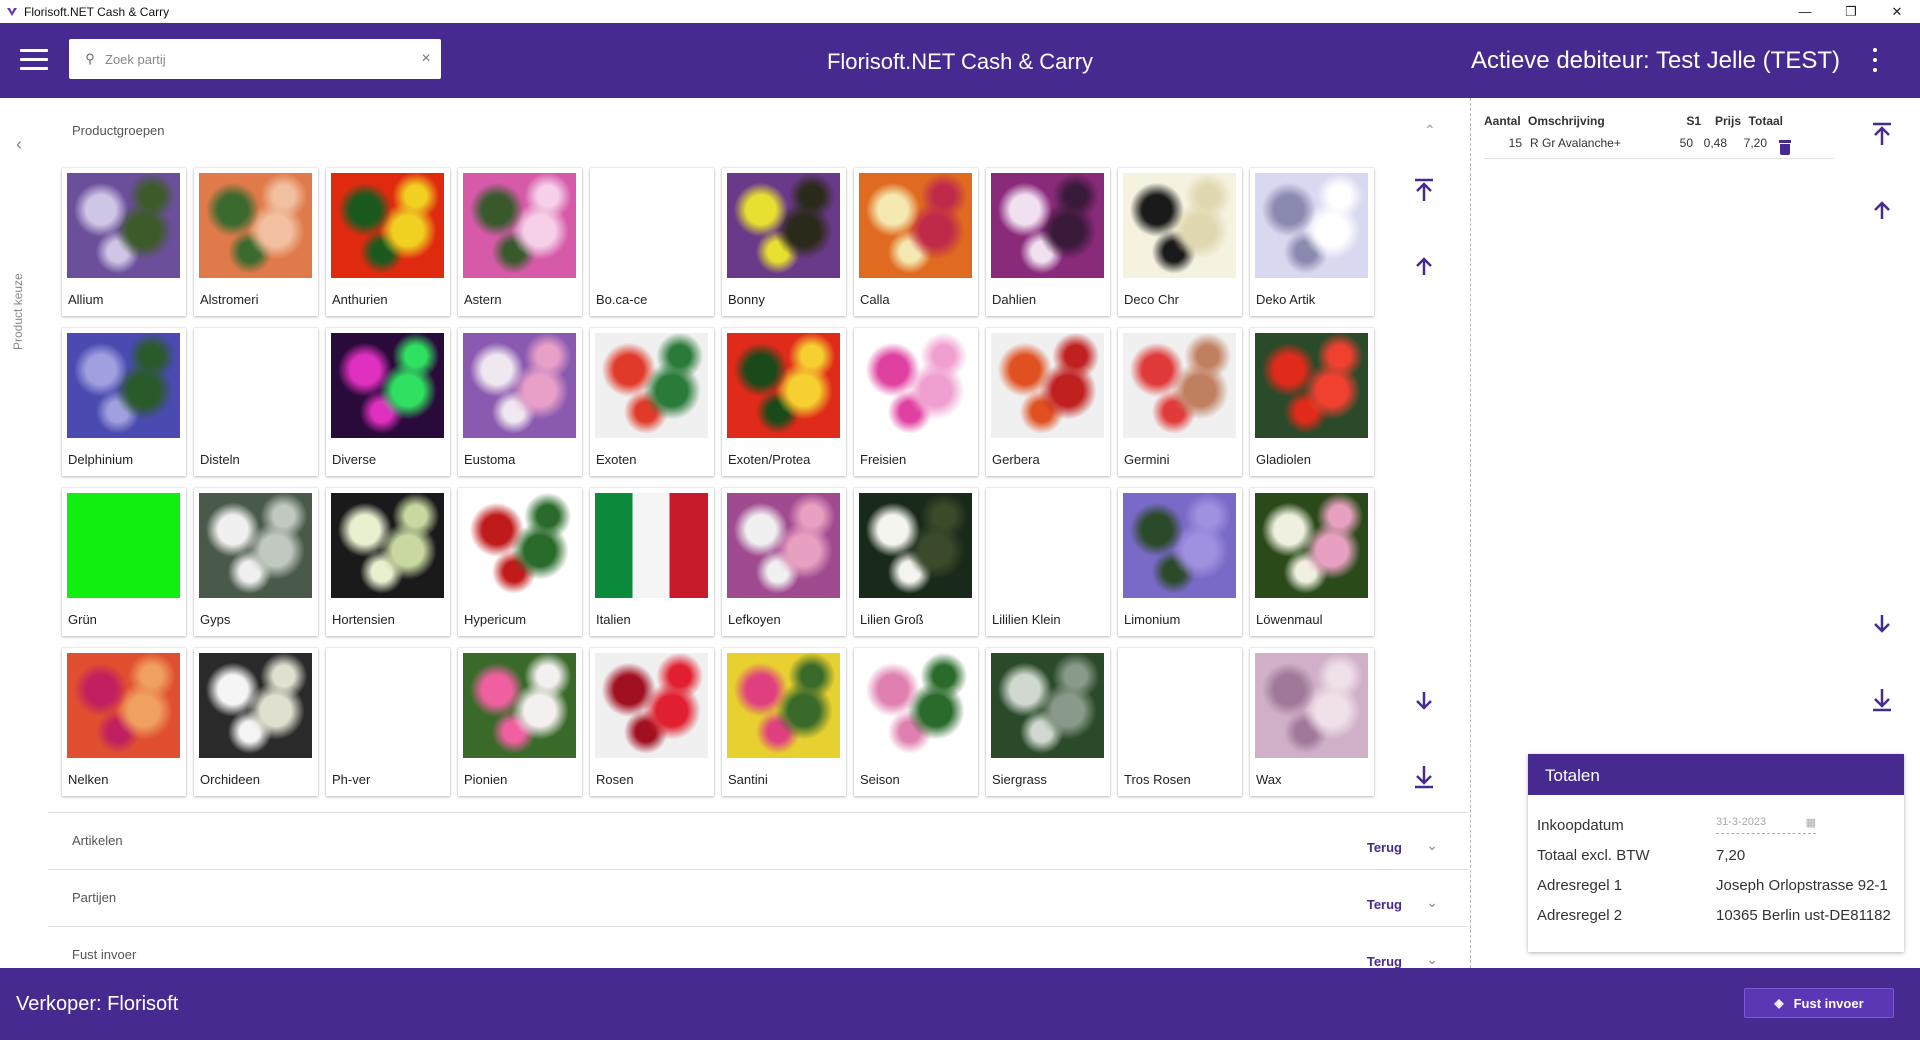  Describe the element at coordinates (486, 779) in the screenshot. I see `product-group-label: Pionien` at that location.